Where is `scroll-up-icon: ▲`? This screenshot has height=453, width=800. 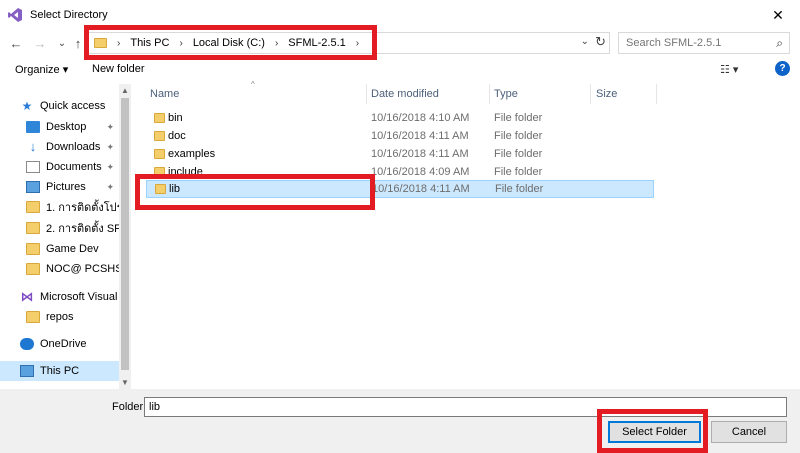 scroll-up-icon: ▲ is located at coordinates (125, 90).